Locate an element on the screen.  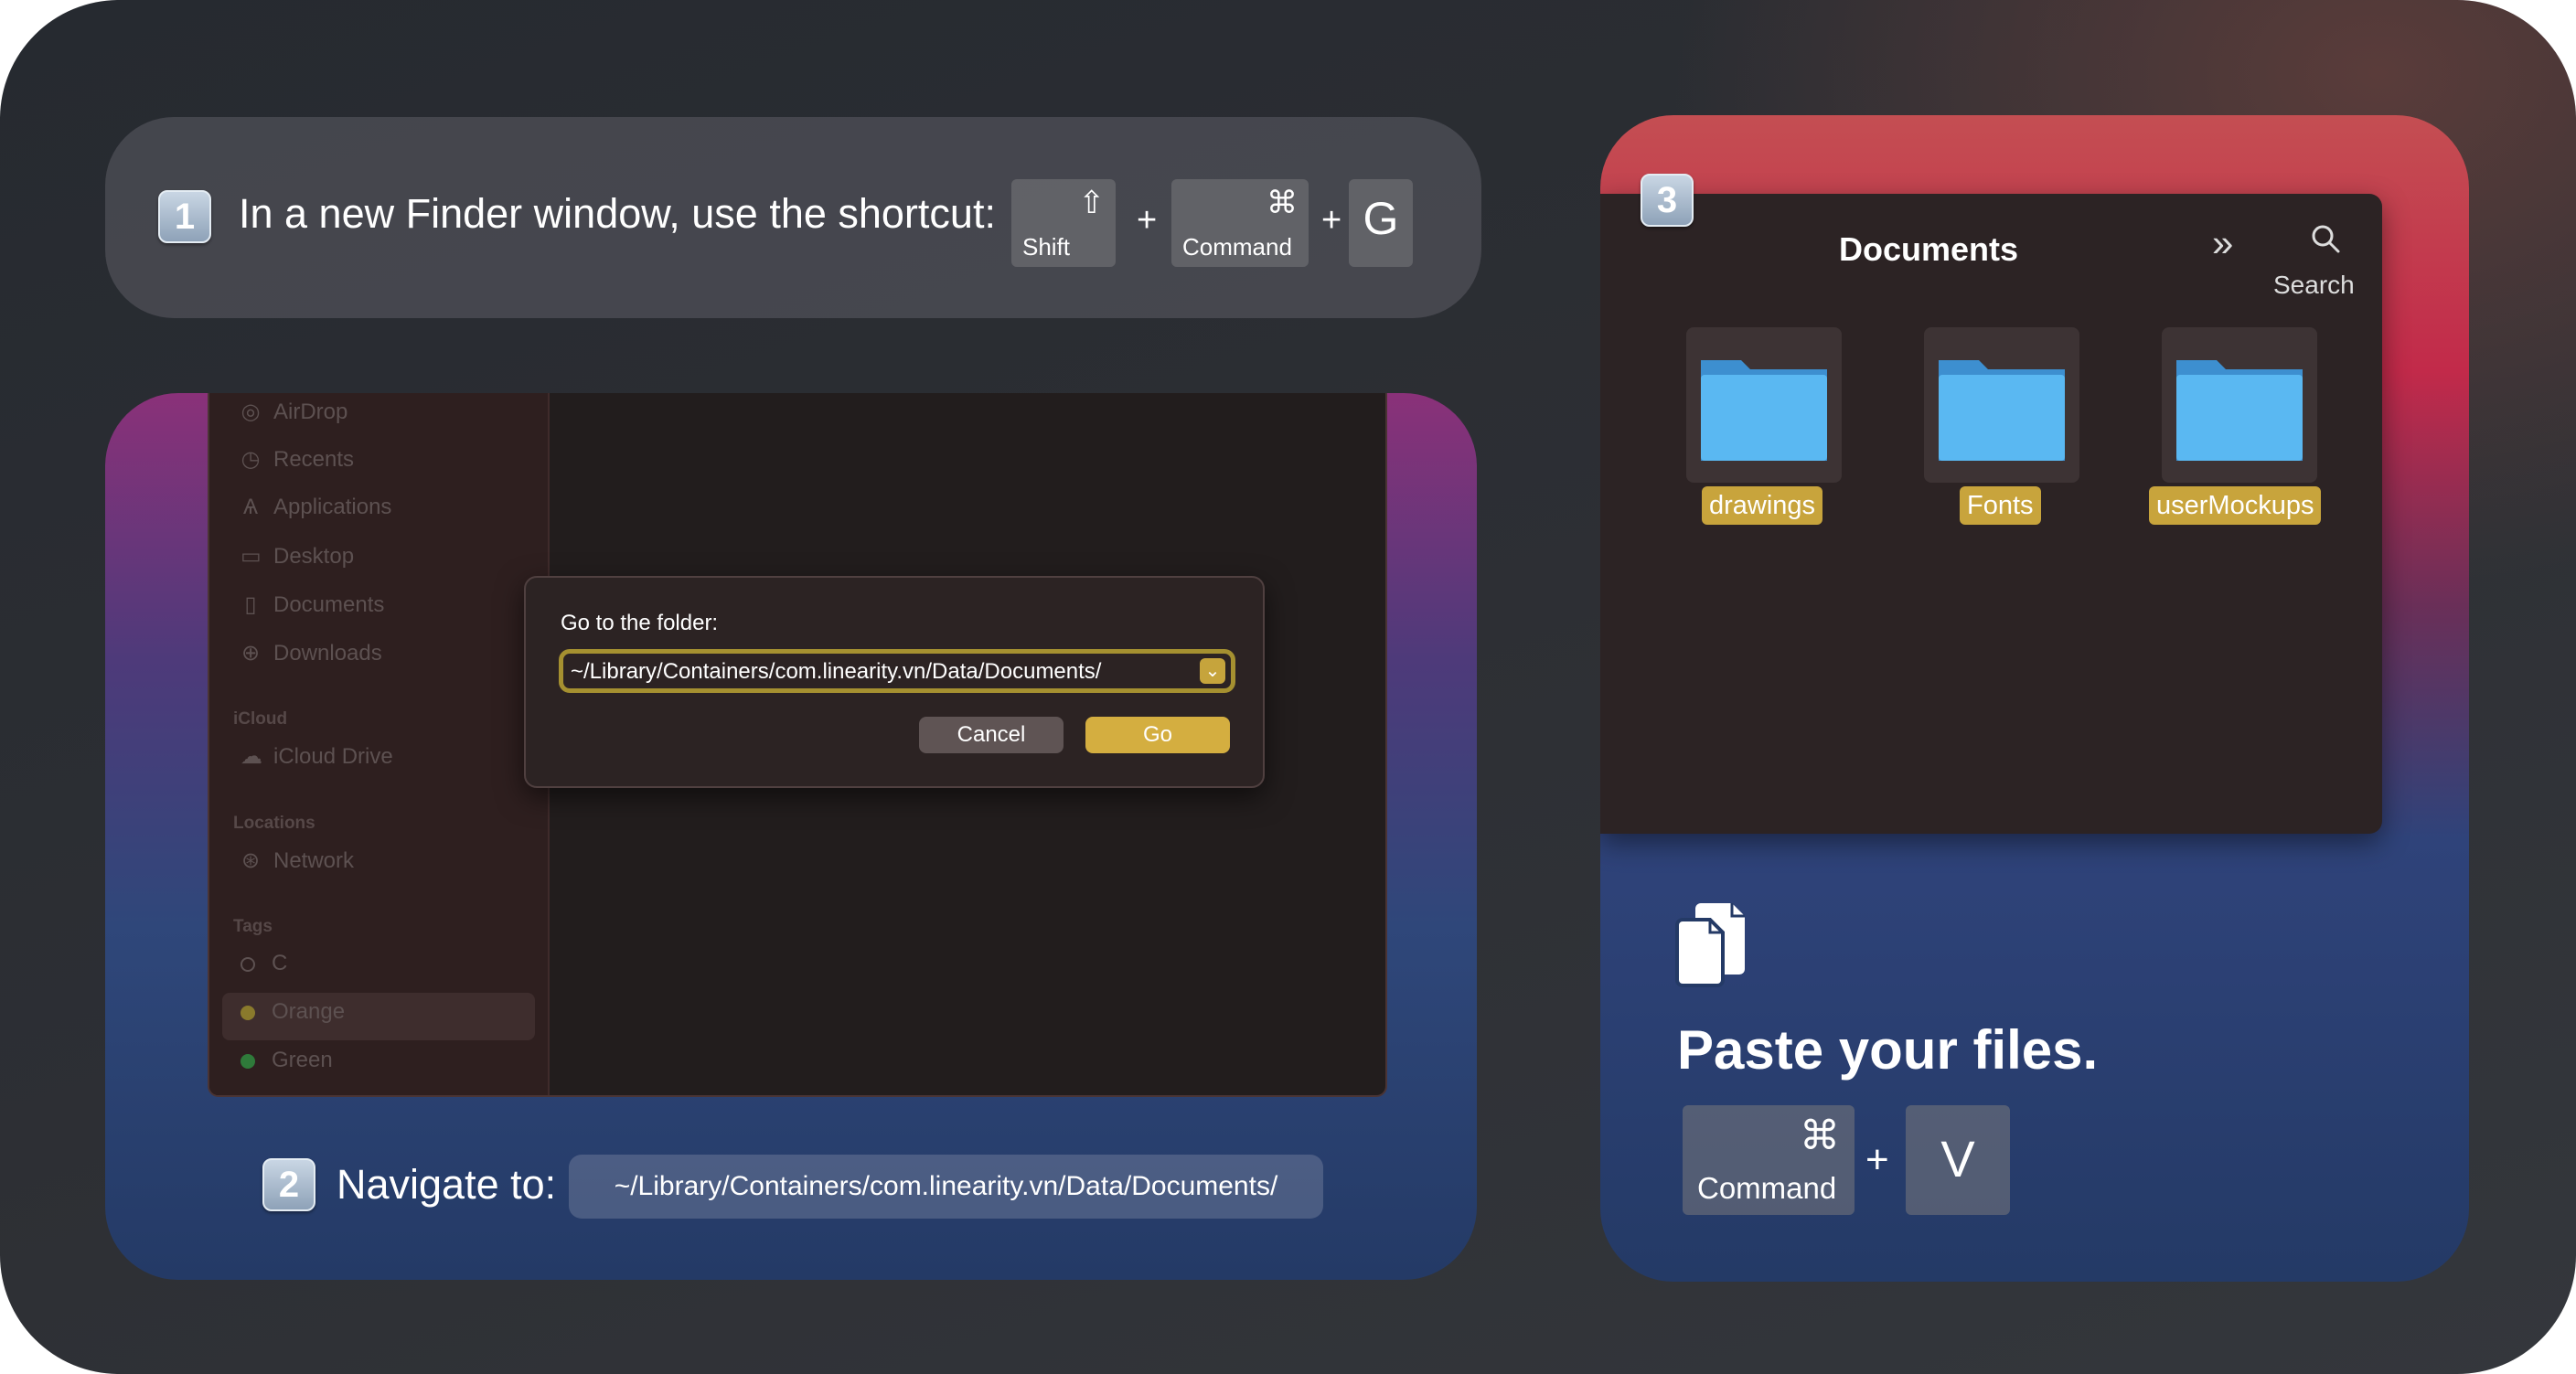
search-icon is located at coordinates (2326, 239).